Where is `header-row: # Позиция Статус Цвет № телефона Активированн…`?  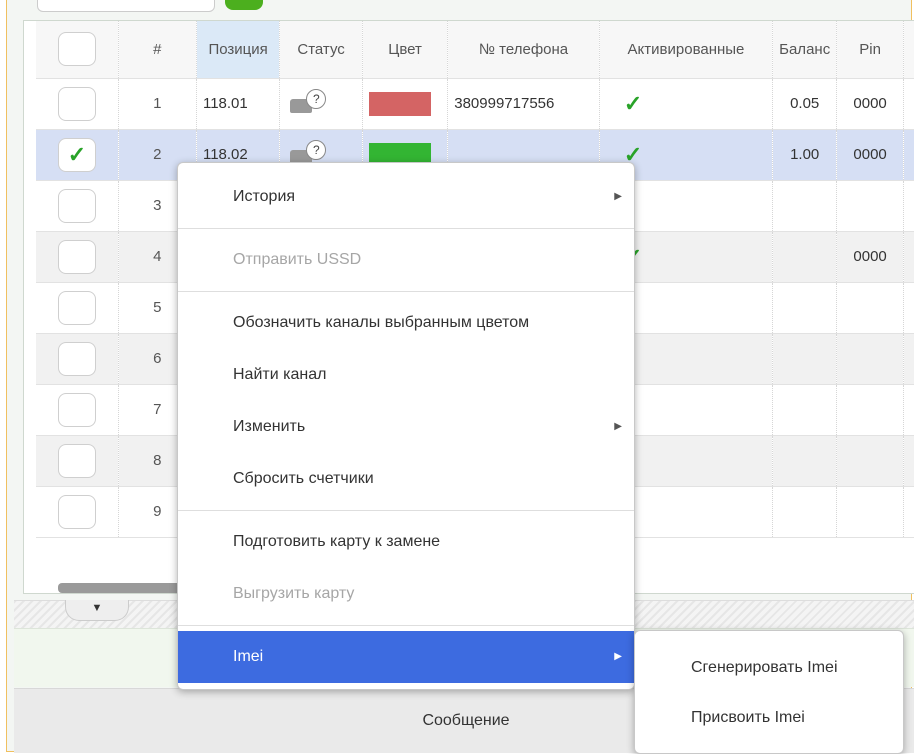
header-row: # Позиция Статус Цвет № телефона Активированн… is located at coordinates (475, 50).